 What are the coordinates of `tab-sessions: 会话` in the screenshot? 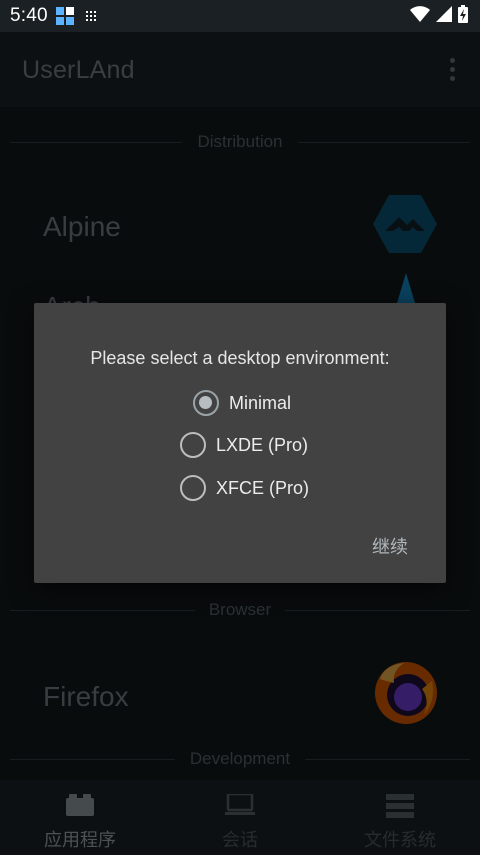 It's located at (240, 817).